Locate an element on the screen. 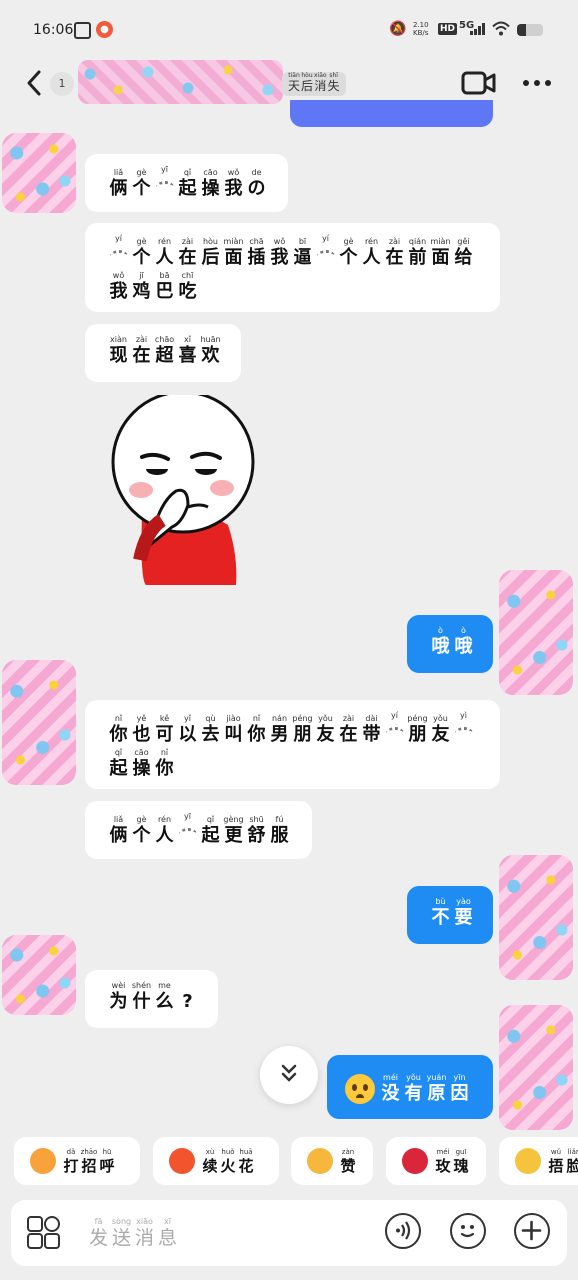 This screenshot has width=578, height=1280. ruby-char: miàn 面 is located at coordinates (440, 253).